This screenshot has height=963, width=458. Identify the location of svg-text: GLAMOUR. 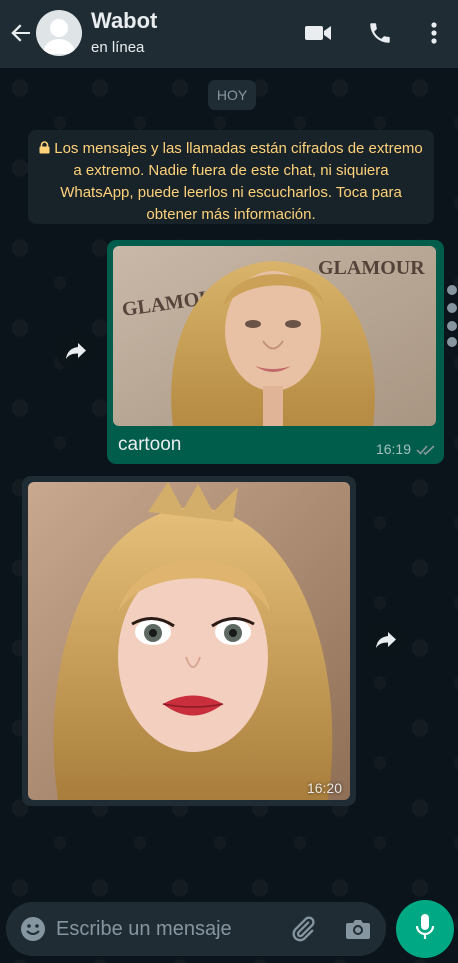
(371, 268).